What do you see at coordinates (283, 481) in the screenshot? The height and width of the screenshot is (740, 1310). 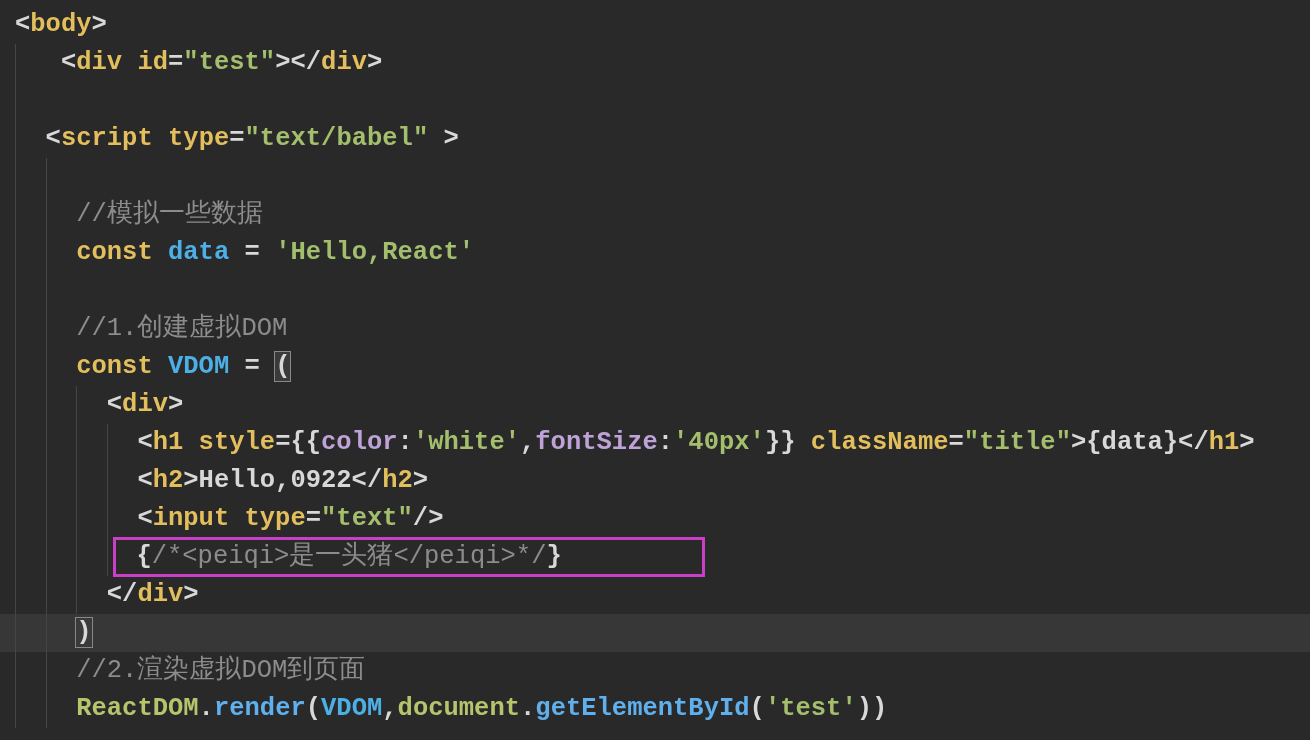 I see `code-line: <h2>Hello,0922</h2>` at bounding box center [283, 481].